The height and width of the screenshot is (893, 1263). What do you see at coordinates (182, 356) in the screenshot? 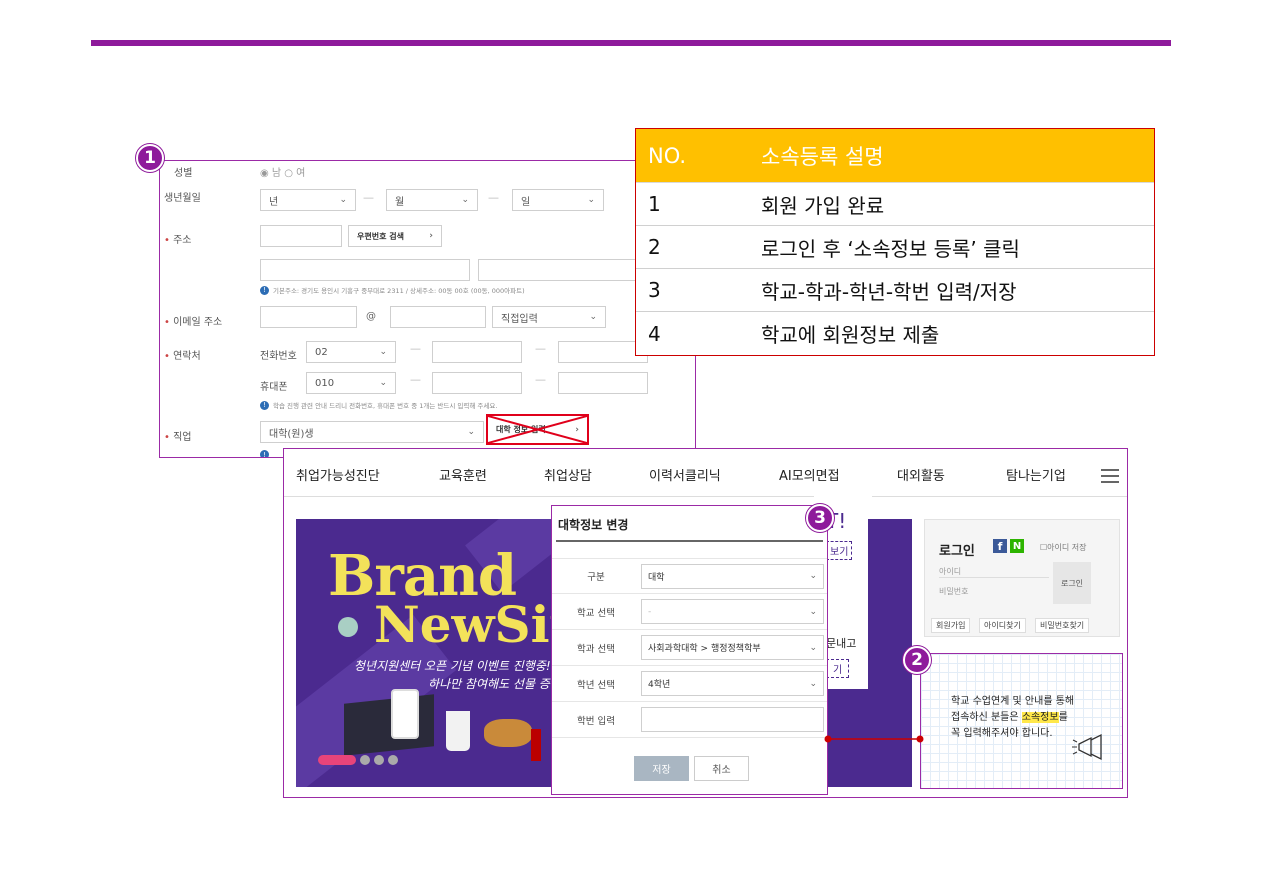
I see `contact-label: • 연락처` at bounding box center [182, 356].